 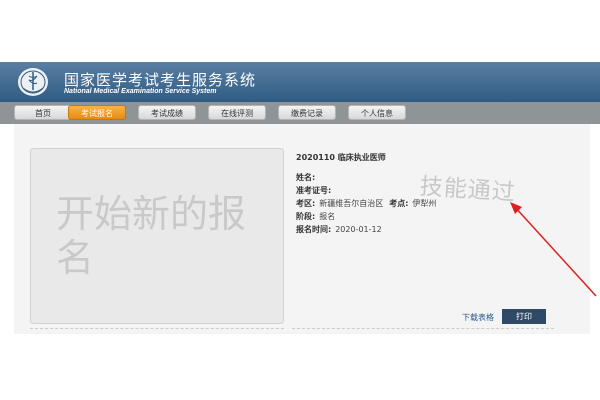 I want to click on ticket-label: 准考证号:, so click(x=314, y=190).